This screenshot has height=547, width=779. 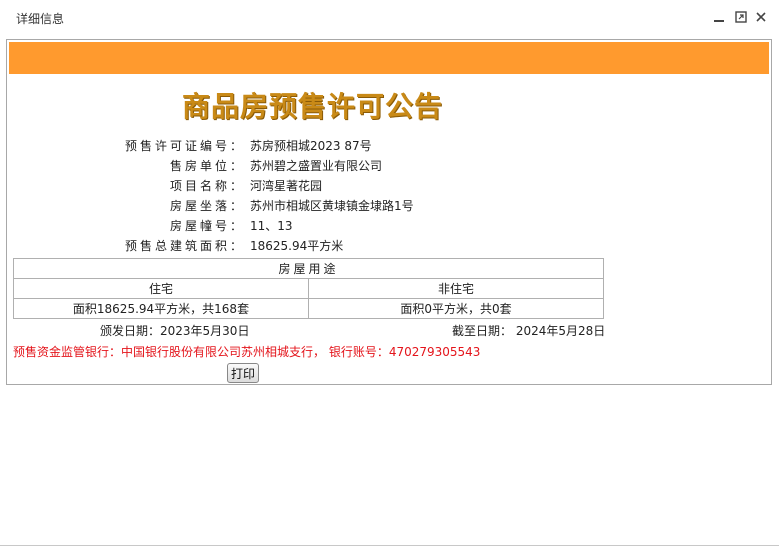 I want to click on usage-table-header: 房屋用途, so click(x=308, y=268).